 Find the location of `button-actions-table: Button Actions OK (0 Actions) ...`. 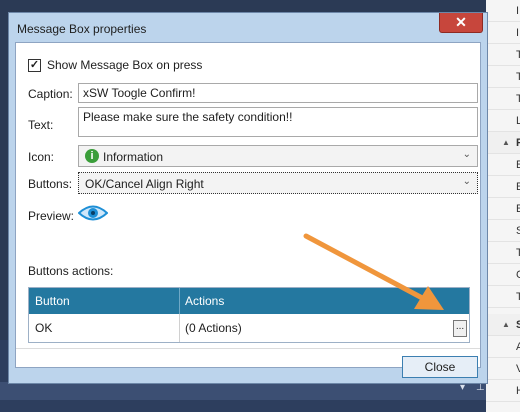

button-actions-table: Button Actions OK (0 Actions) ... is located at coordinates (249, 315).